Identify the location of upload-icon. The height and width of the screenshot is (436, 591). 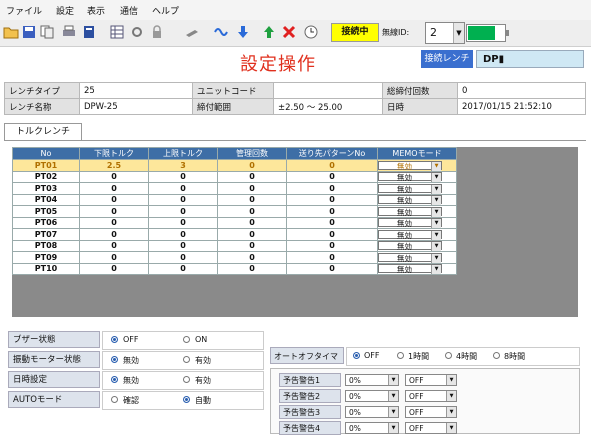
(269, 32).